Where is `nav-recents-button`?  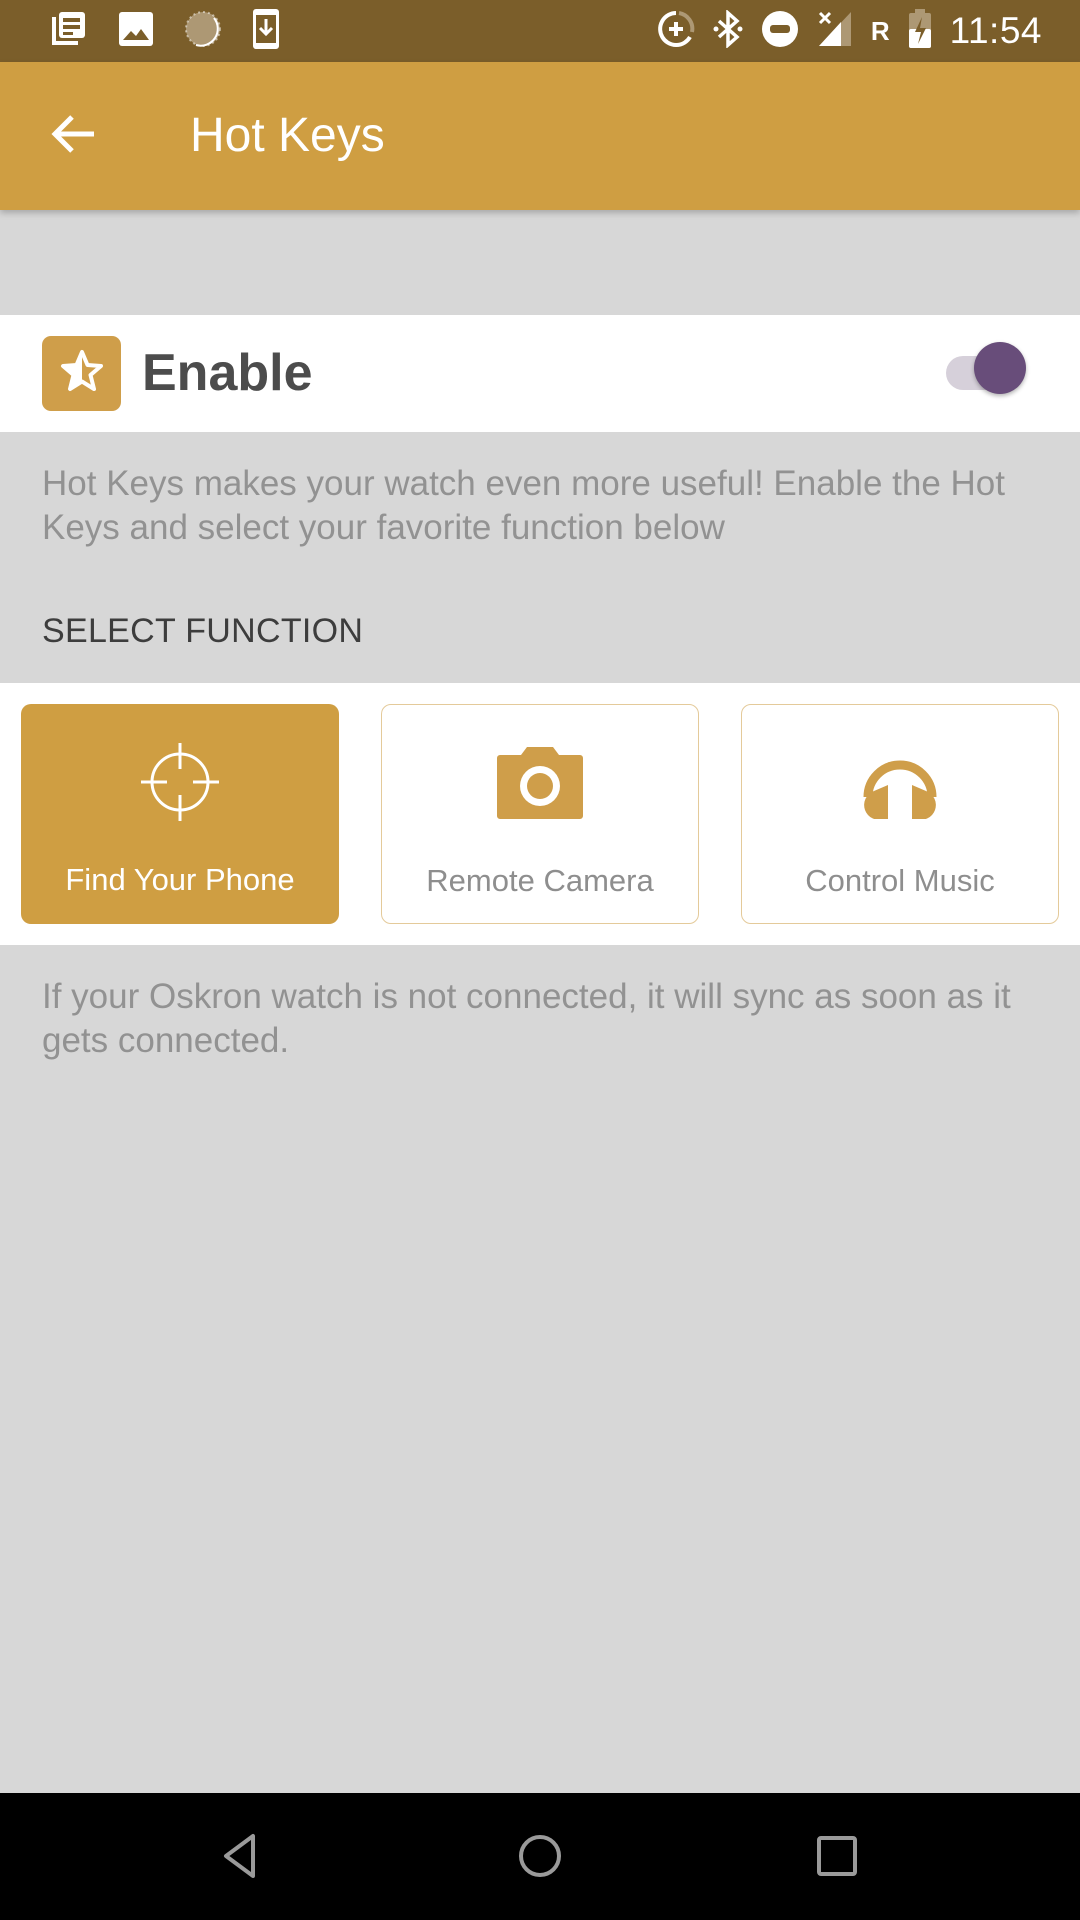
nav-recents-button is located at coordinates (837, 1858).